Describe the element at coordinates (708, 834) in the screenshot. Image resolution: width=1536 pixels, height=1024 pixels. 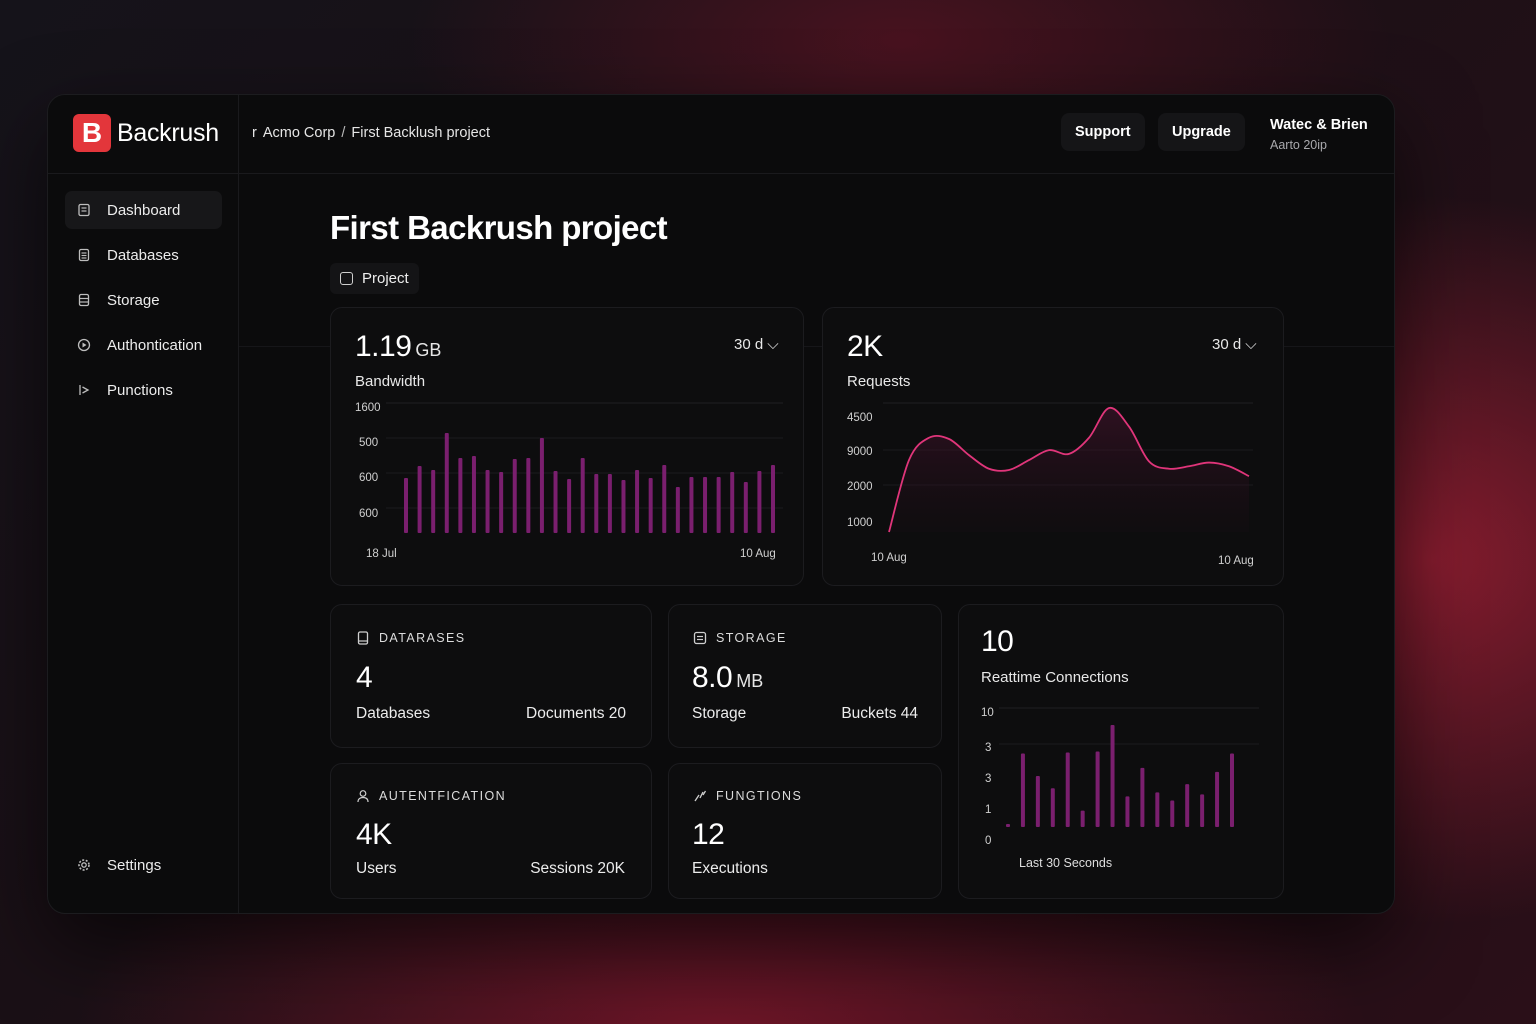
I see `functions-value: 12` at that location.